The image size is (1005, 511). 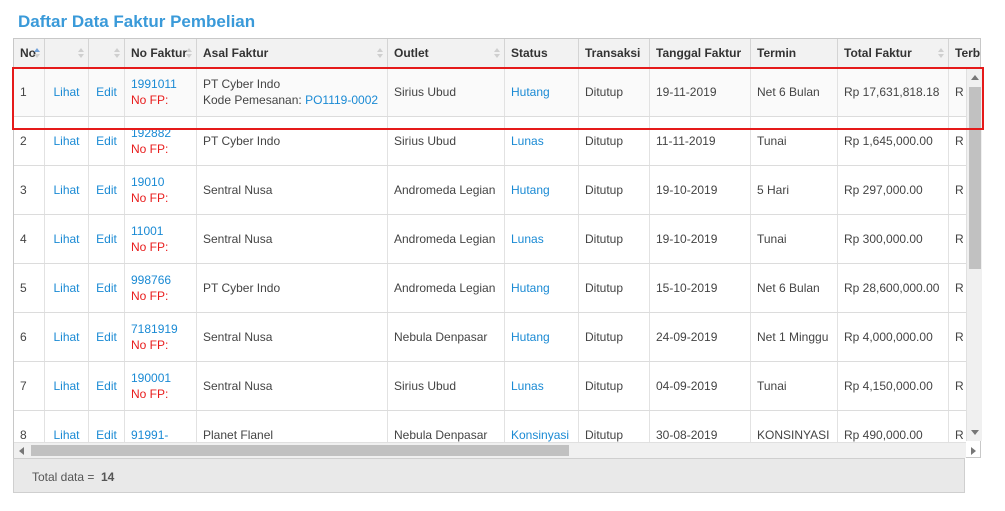 I want to click on no-faktur-link: 1991011, so click(x=163, y=84).